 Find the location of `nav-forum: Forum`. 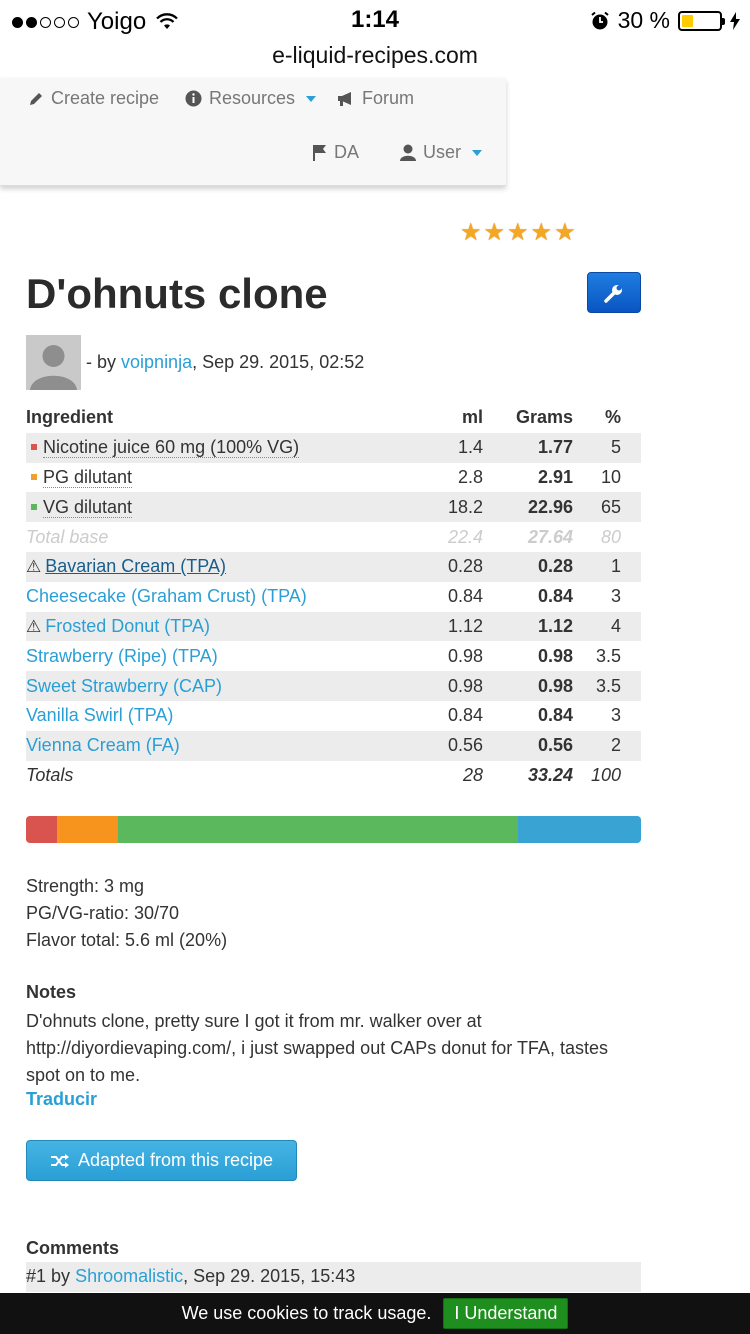

nav-forum: Forum is located at coordinates (375, 98).